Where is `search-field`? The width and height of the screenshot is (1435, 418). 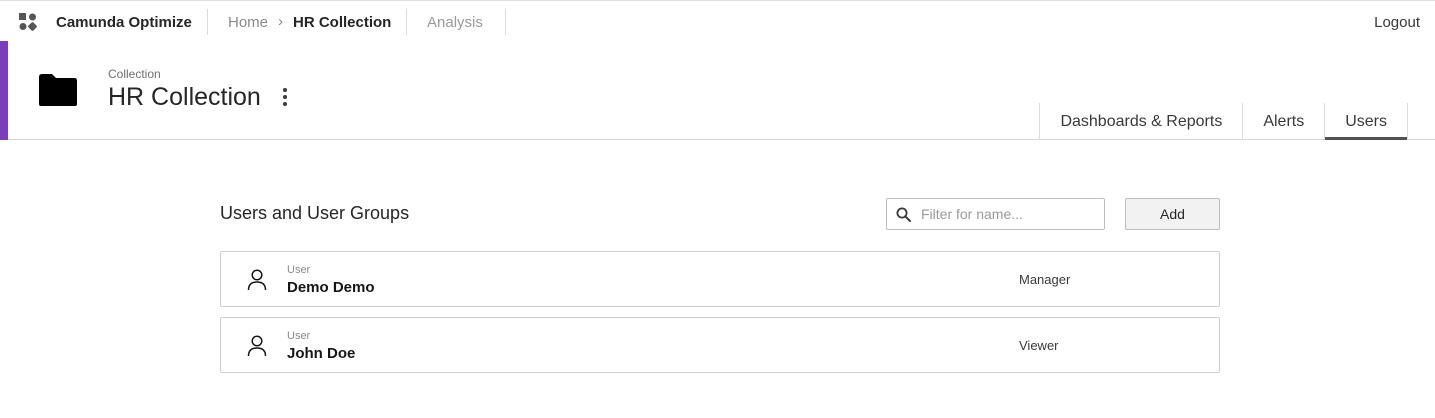 search-field is located at coordinates (995, 214).